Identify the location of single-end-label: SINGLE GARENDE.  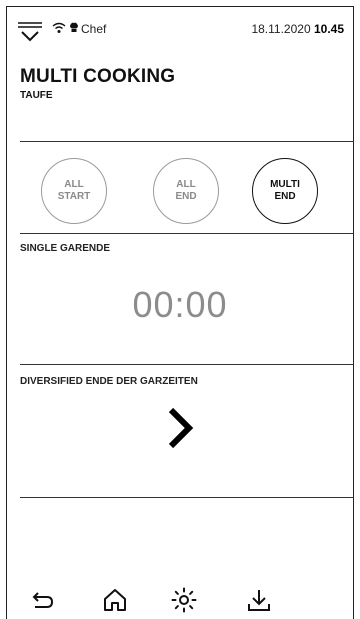
(65, 248).